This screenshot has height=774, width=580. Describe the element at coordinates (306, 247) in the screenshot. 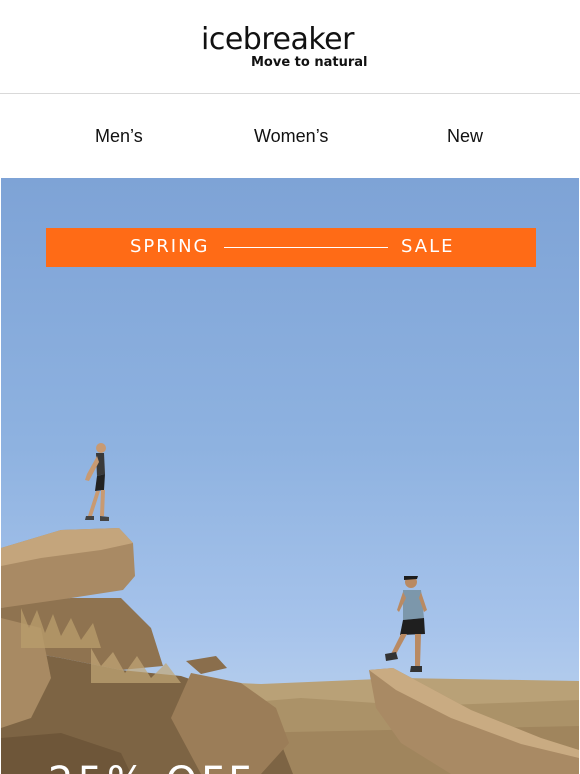

I see `banner-divider-line` at that location.